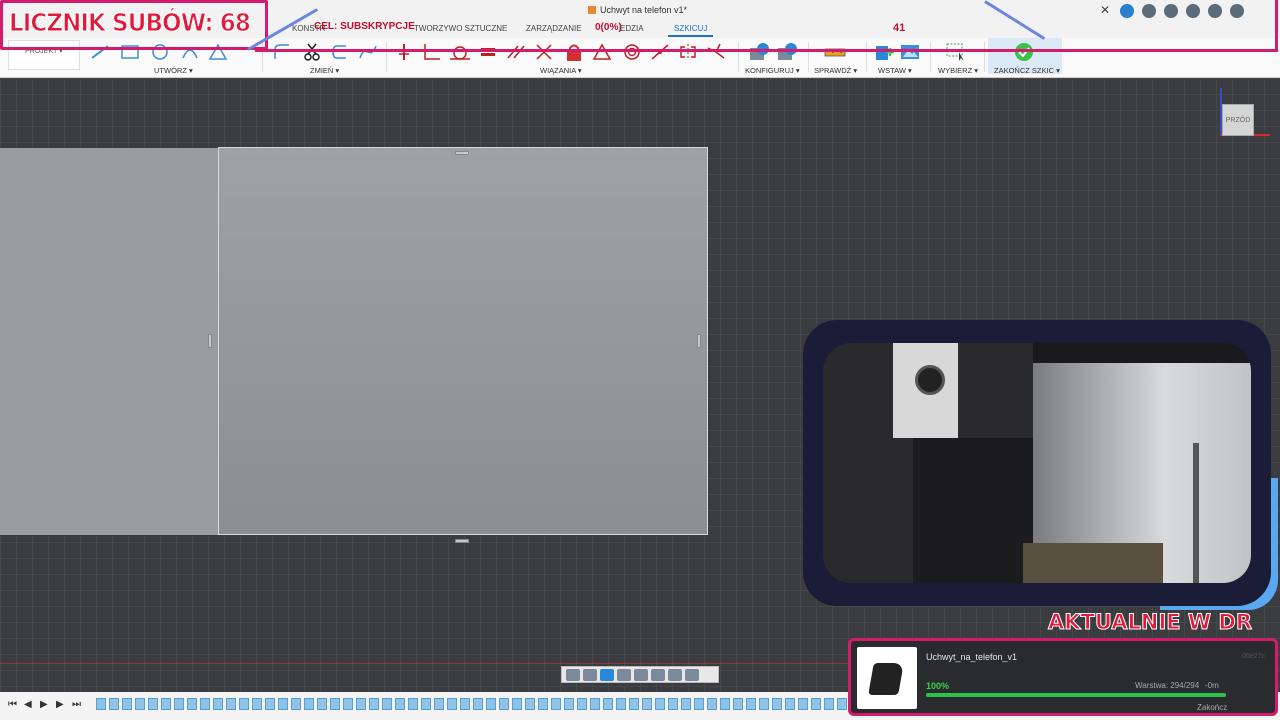  What do you see at coordinates (641, 675) in the screenshot?
I see `fit-icon` at bounding box center [641, 675].